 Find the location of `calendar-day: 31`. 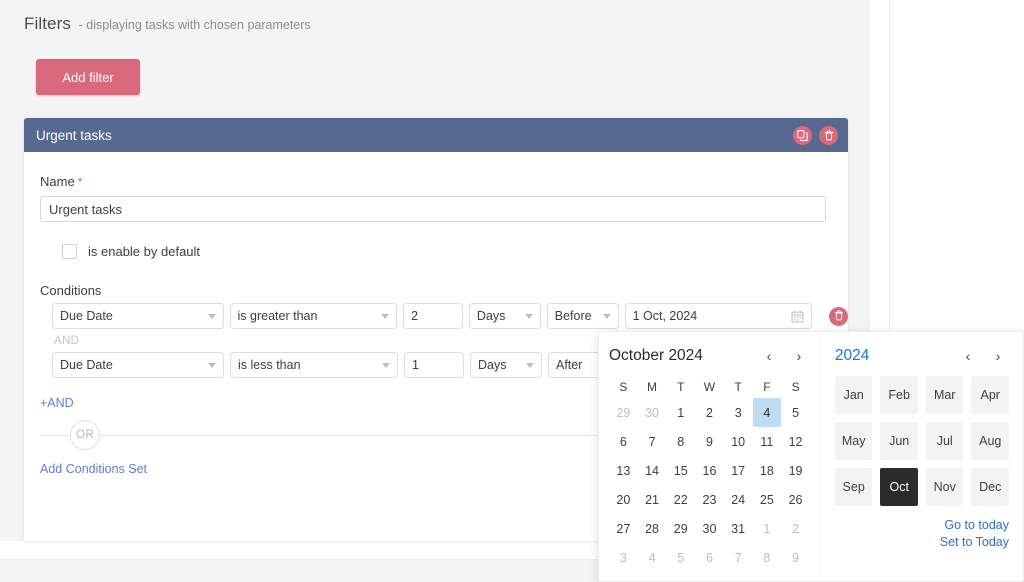

calendar-day: 31 is located at coordinates (738, 528).